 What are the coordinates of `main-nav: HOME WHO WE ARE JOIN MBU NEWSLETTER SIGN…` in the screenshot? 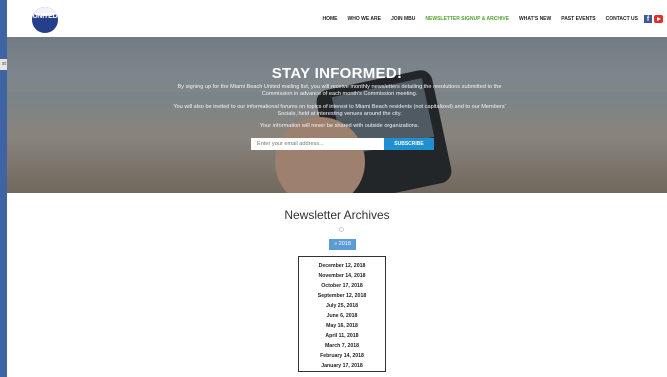 It's located at (488, 19).